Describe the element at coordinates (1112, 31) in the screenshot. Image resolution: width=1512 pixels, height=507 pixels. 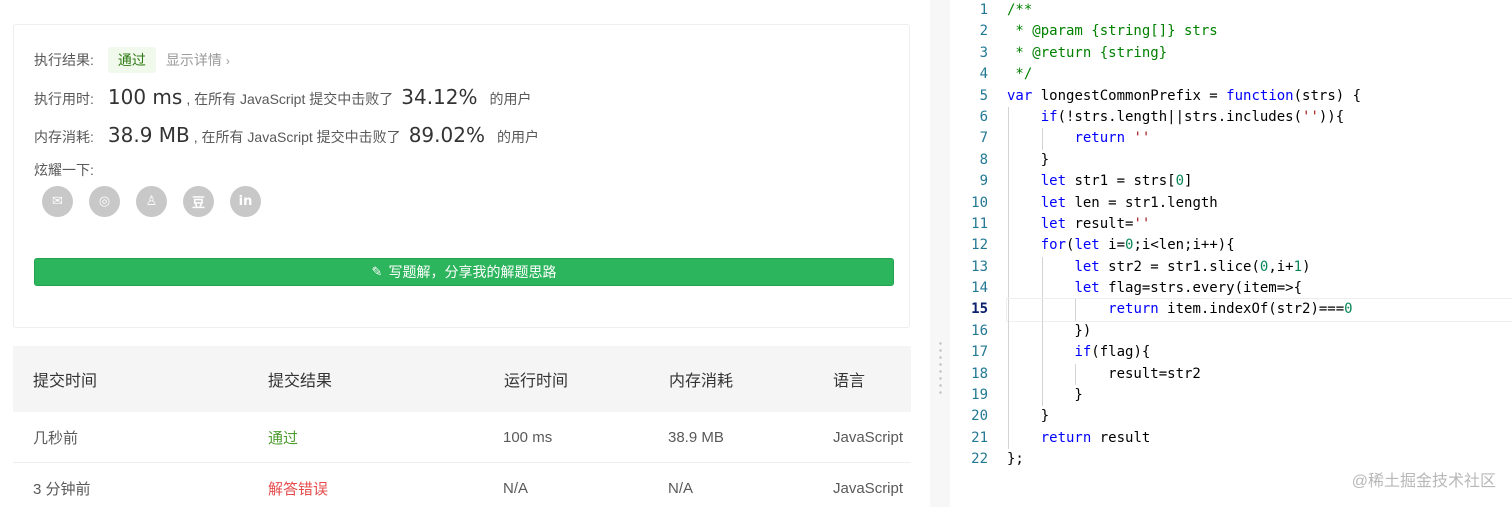
I see `code-text: * @param {string[]} strs` at that location.